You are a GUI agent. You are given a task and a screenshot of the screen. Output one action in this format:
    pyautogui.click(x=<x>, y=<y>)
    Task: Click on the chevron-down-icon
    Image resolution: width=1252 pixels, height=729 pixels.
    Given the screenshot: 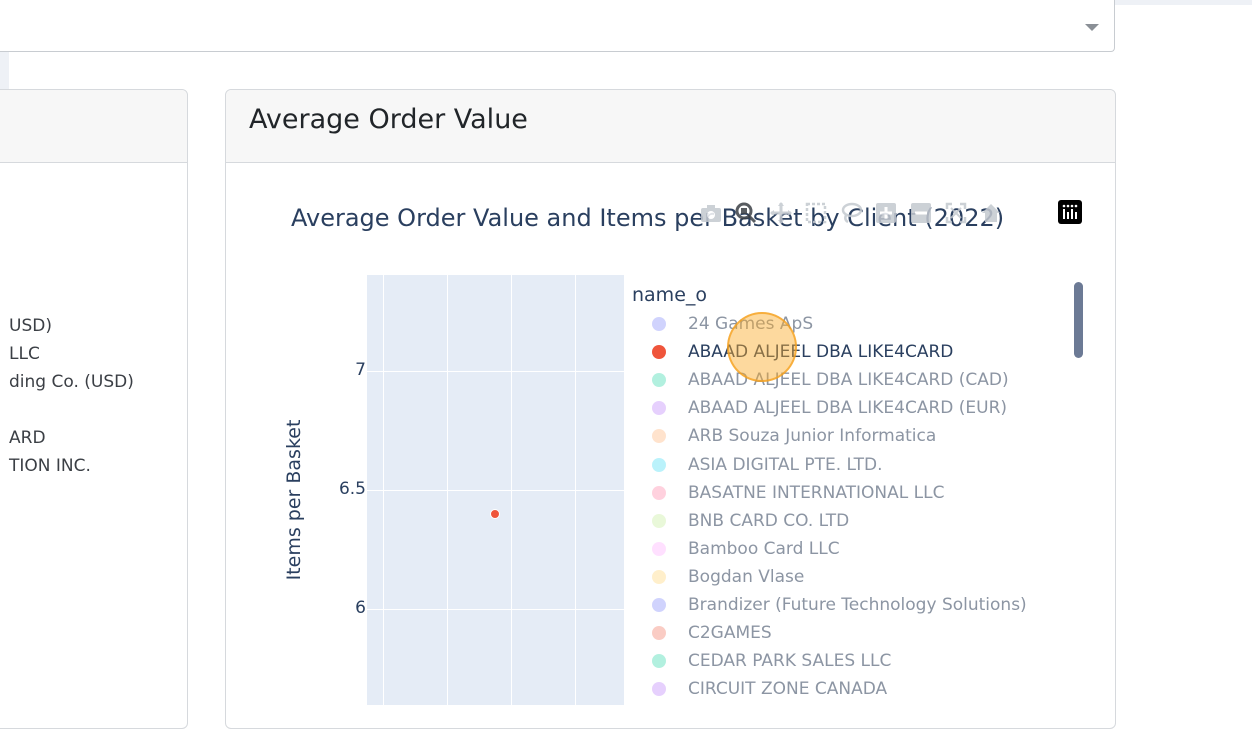 What is the action you would take?
    pyautogui.click(x=1092, y=27)
    